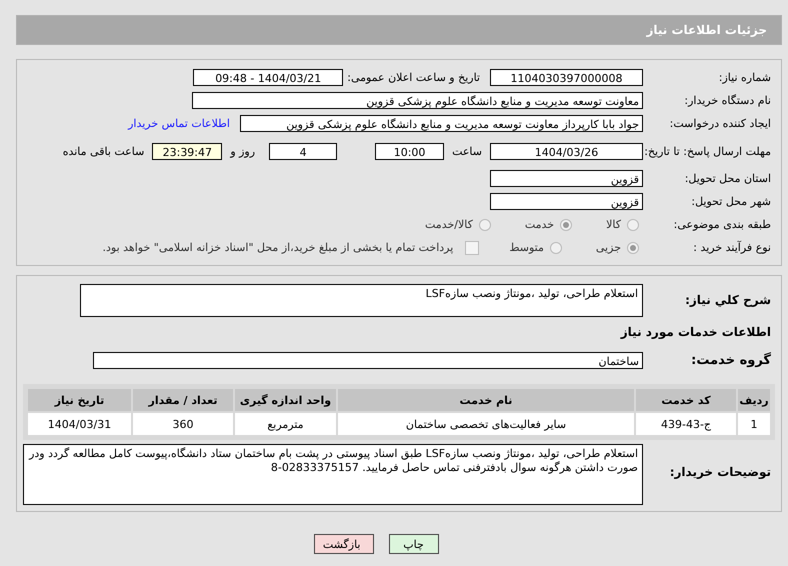 Image resolution: width=788 pixels, height=566 pixels. Describe the element at coordinates (539, 224) in the screenshot. I see `option-label: خدمت` at that location.